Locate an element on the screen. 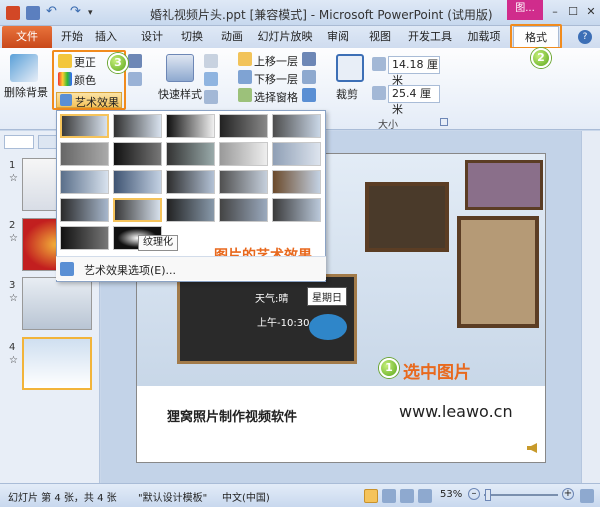 The width and height of the screenshot is (600, 507). bring-forward-button: 上移一层 is located at coordinates (276, 61).